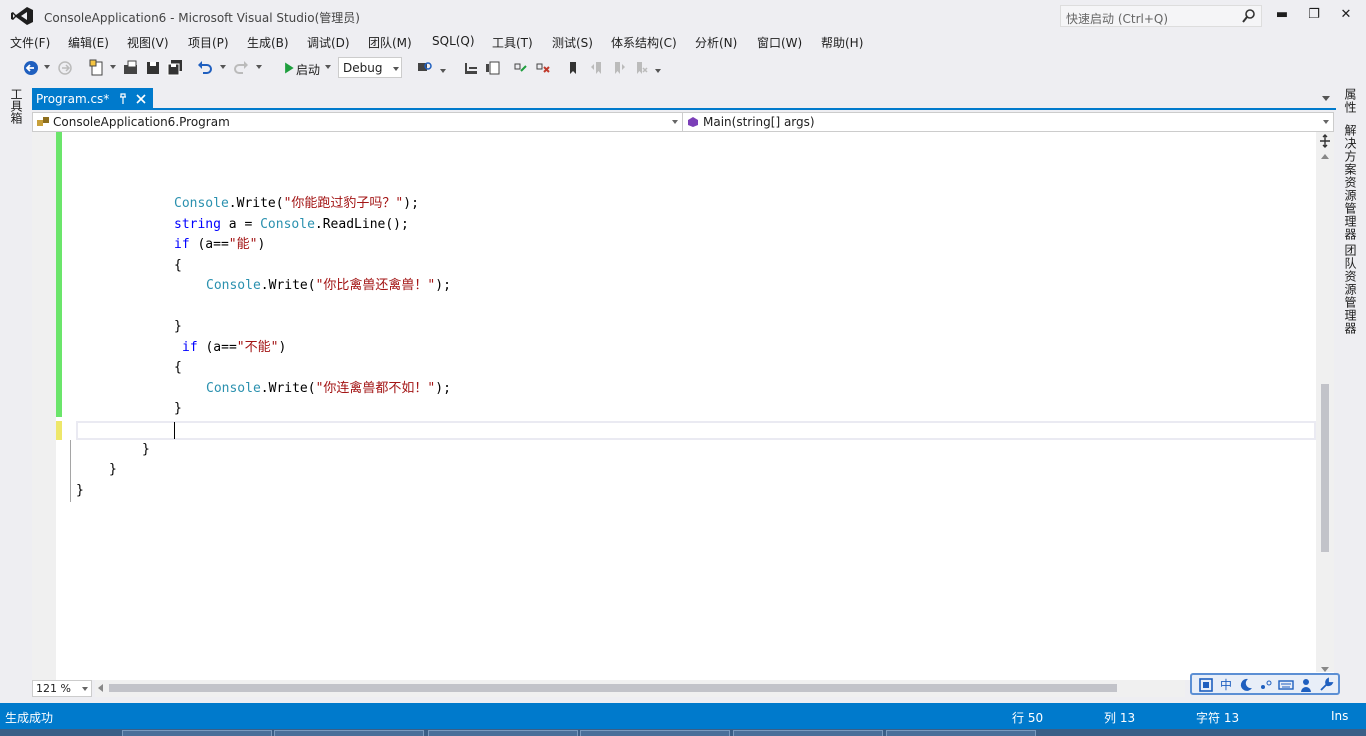 This screenshot has height=736, width=1366. Describe the element at coordinates (779, 42) in the screenshot. I see `menu-window: 窗口(W)` at that location.